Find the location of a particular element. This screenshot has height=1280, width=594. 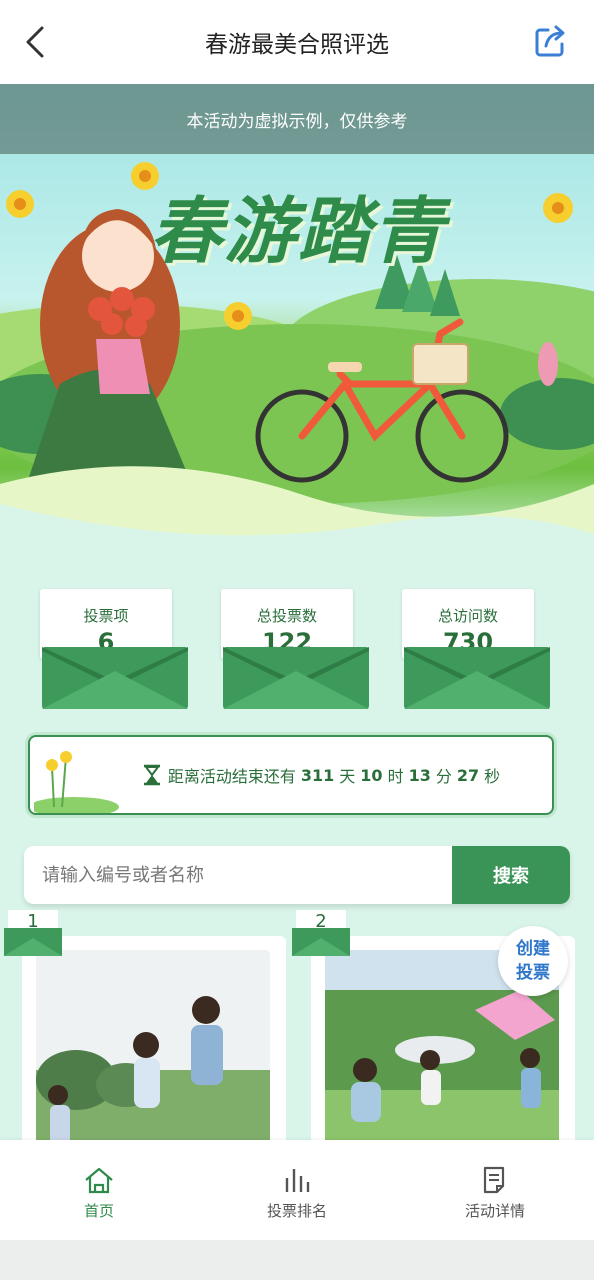

countdown-minutes-unit: 分 is located at coordinates (443, 776).